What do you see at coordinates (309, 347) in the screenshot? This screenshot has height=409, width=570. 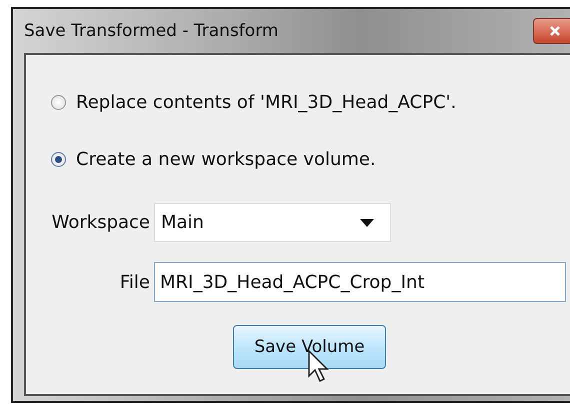 I see `save-volume-button: Save Volume` at bounding box center [309, 347].